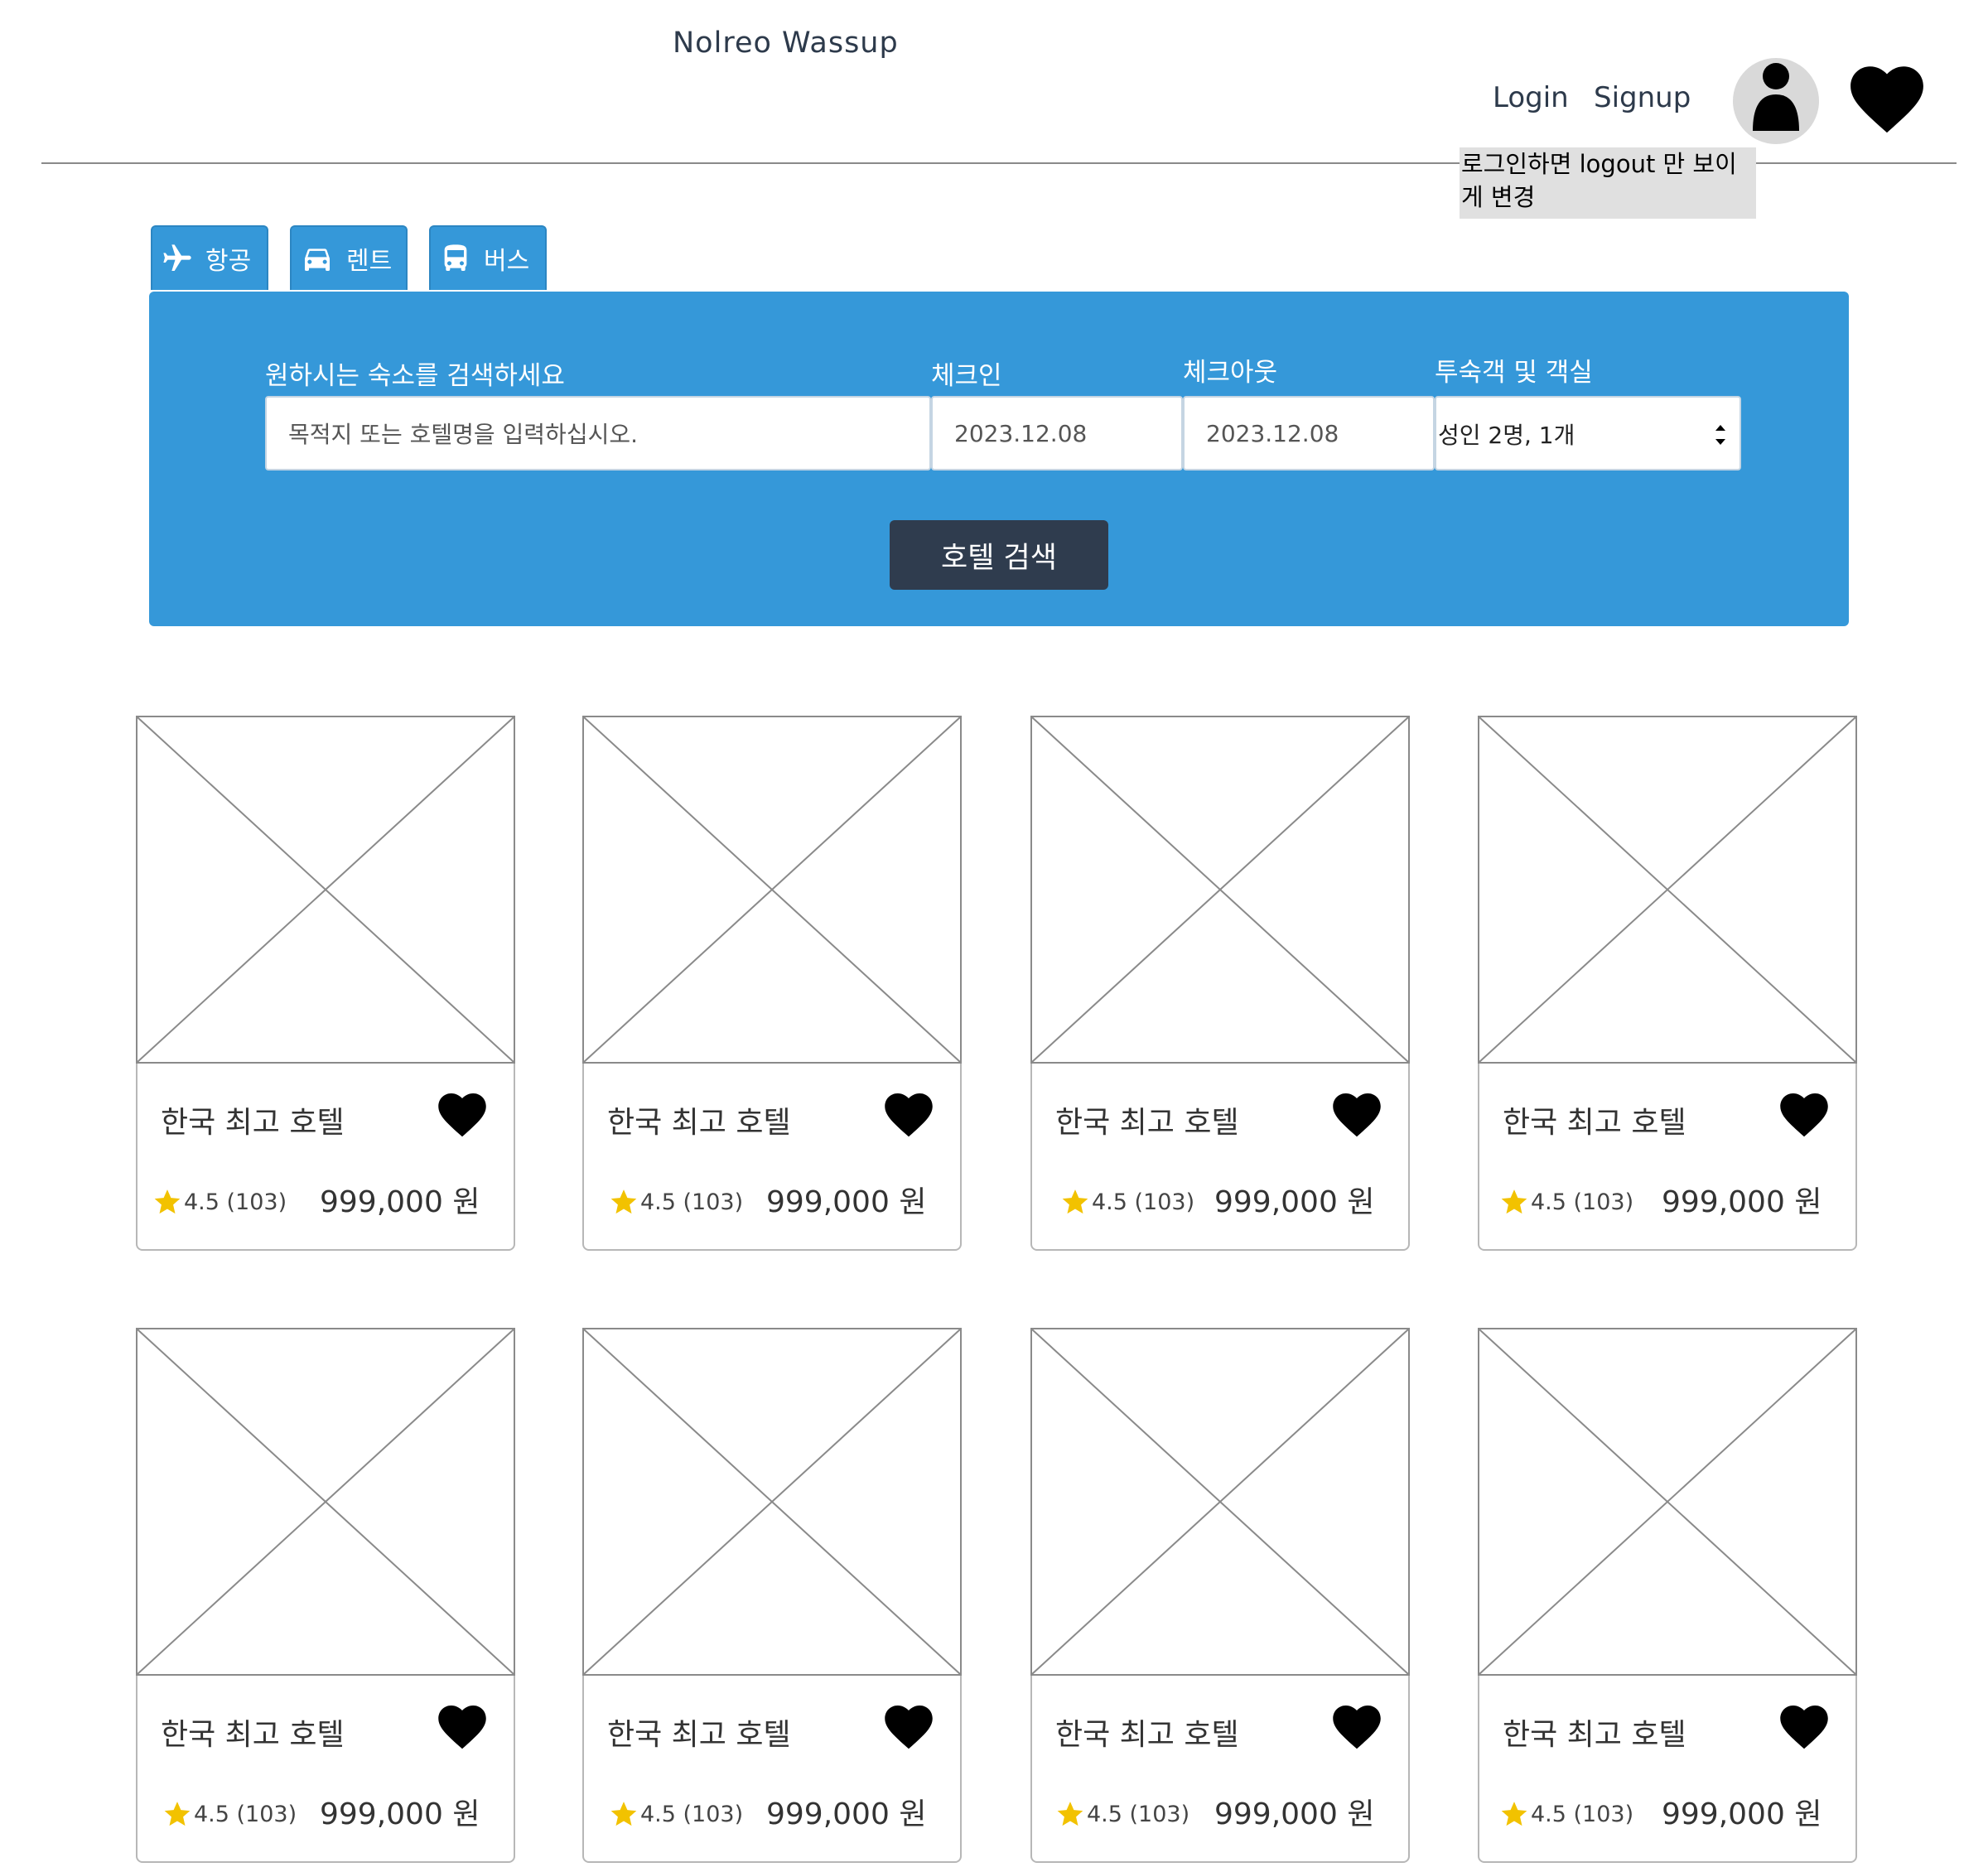 This screenshot has width=1988, height=1872. What do you see at coordinates (1021, 433) in the screenshot?
I see `checkin-date-value: 2023.12.08` at bounding box center [1021, 433].